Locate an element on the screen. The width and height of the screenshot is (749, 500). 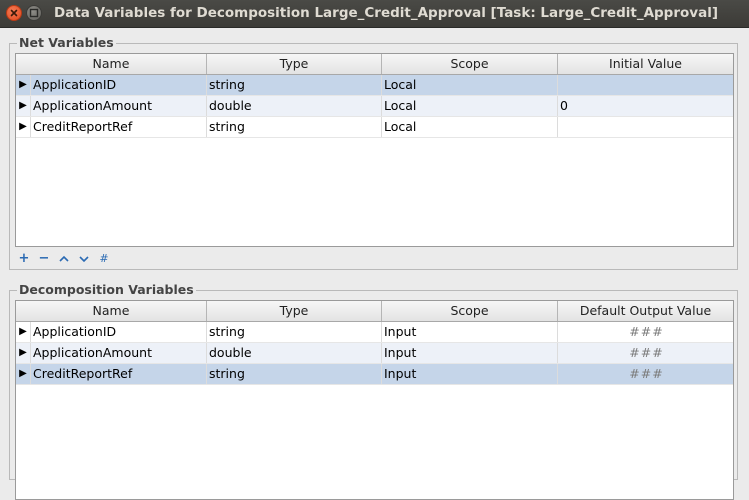
move-up-icon is located at coordinates (64, 259).